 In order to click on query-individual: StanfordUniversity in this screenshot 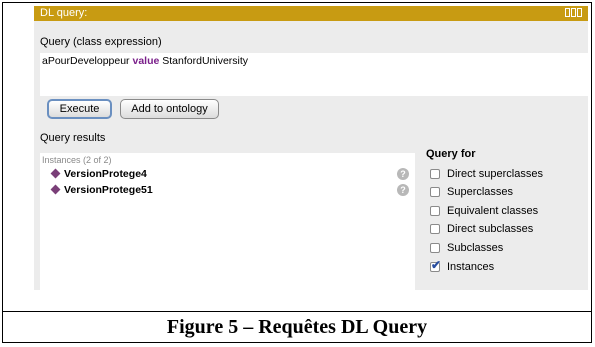, I will do `click(205, 61)`.